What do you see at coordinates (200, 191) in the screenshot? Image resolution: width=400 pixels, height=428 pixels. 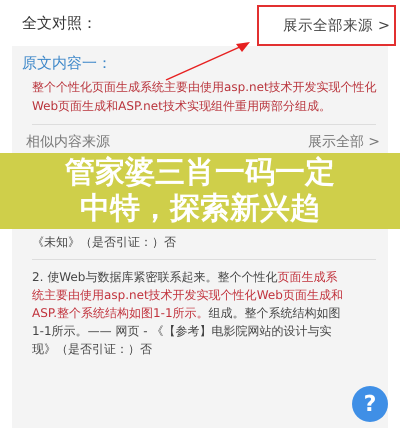 I see `banner-text: 管家婆三肖一码一定中特，探索新兴趋` at bounding box center [200, 191].